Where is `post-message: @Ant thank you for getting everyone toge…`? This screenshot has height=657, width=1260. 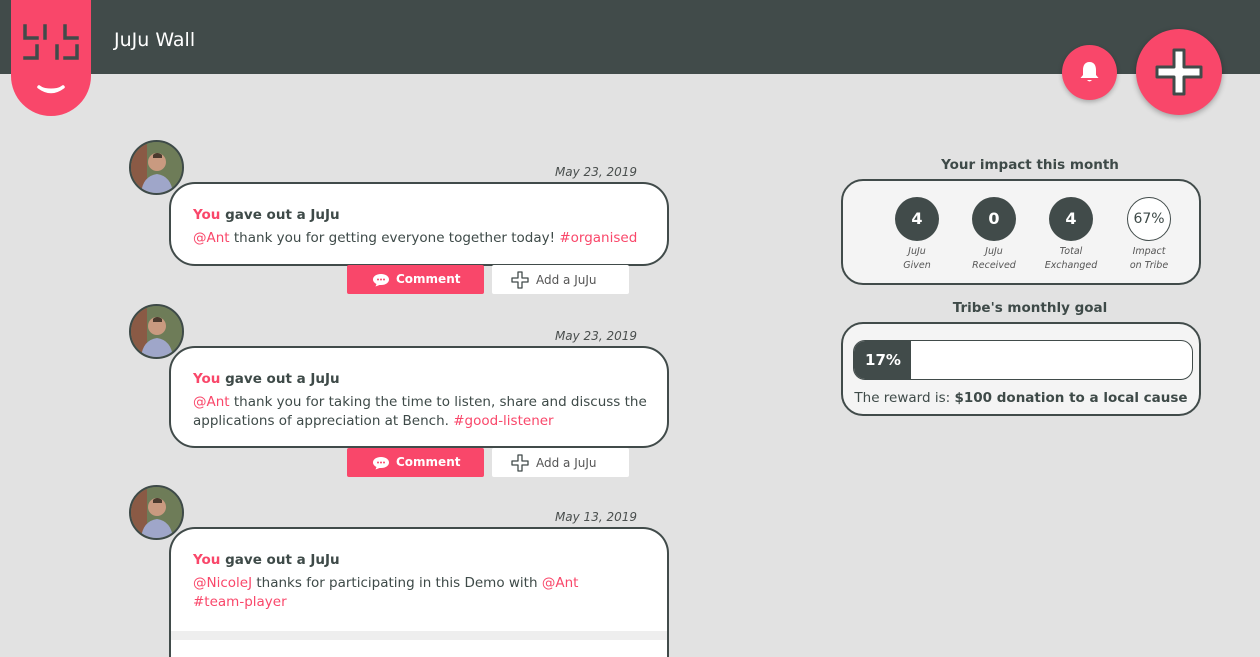
post-message: @Ant thank you for getting everyone toge… is located at coordinates (420, 238).